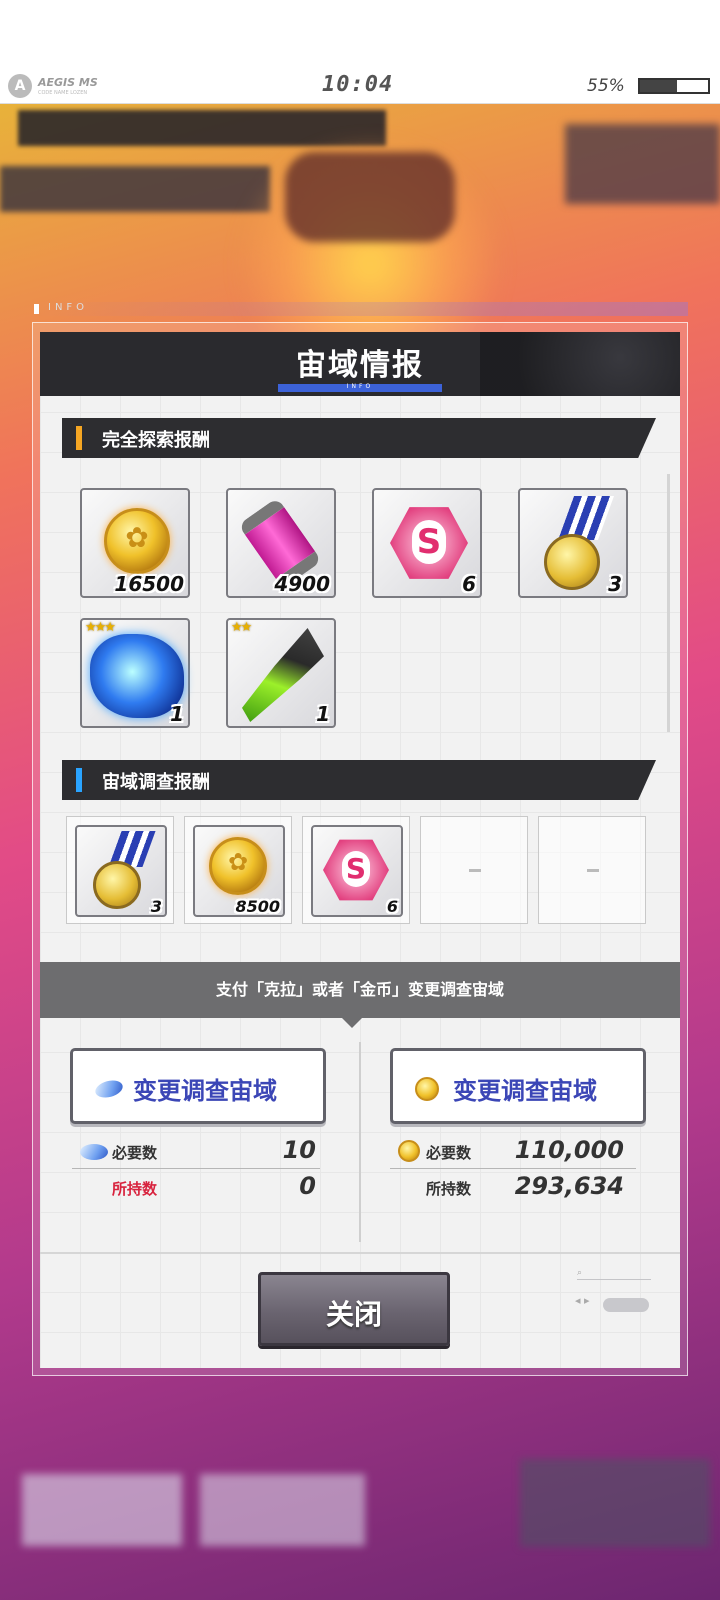  I want to click on search-deco-icon: ⌕, so click(614, 1274).